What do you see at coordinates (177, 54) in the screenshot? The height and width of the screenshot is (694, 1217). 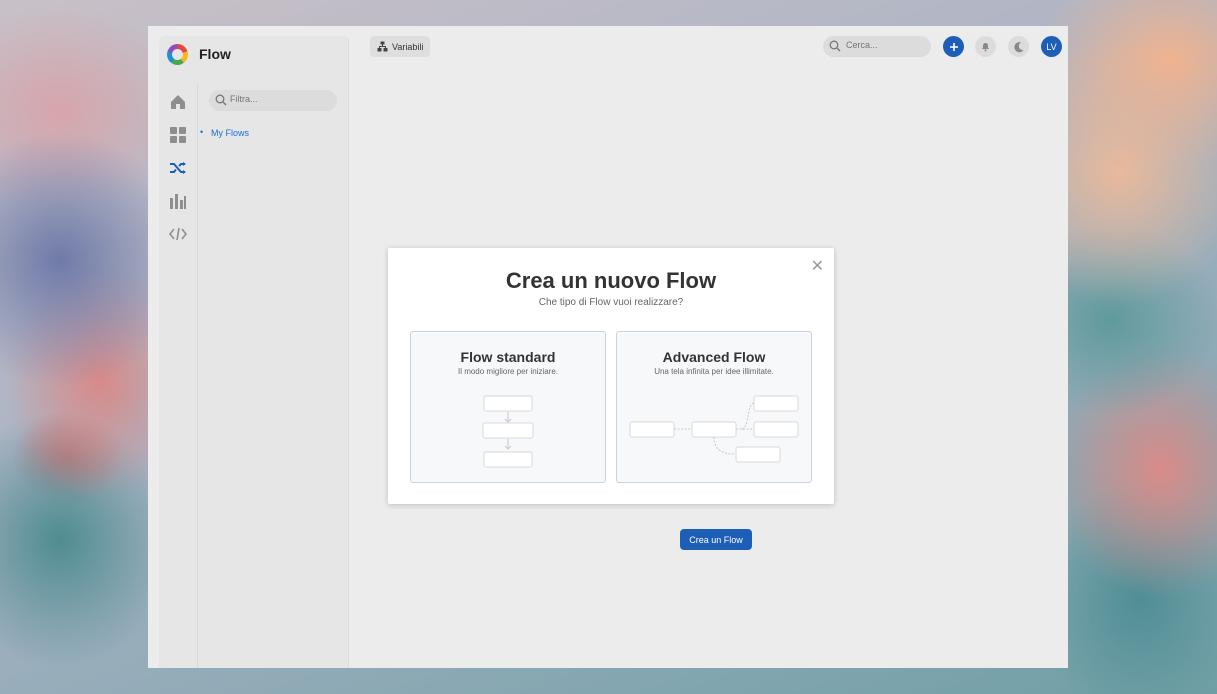 I see `flow-logo-icon` at bounding box center [177, 54].